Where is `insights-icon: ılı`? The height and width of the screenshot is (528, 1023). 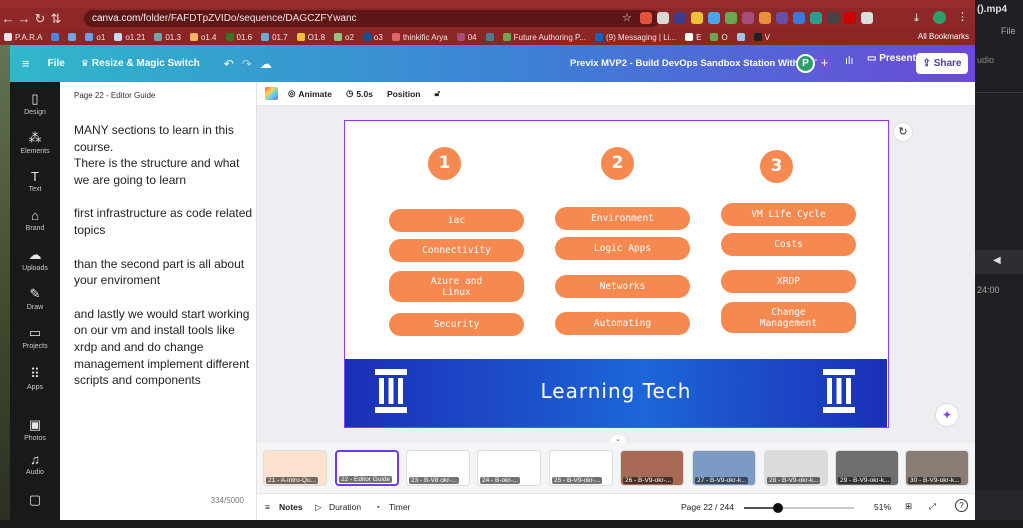
insights-icon: ılı is located at coordinates (849, 61).